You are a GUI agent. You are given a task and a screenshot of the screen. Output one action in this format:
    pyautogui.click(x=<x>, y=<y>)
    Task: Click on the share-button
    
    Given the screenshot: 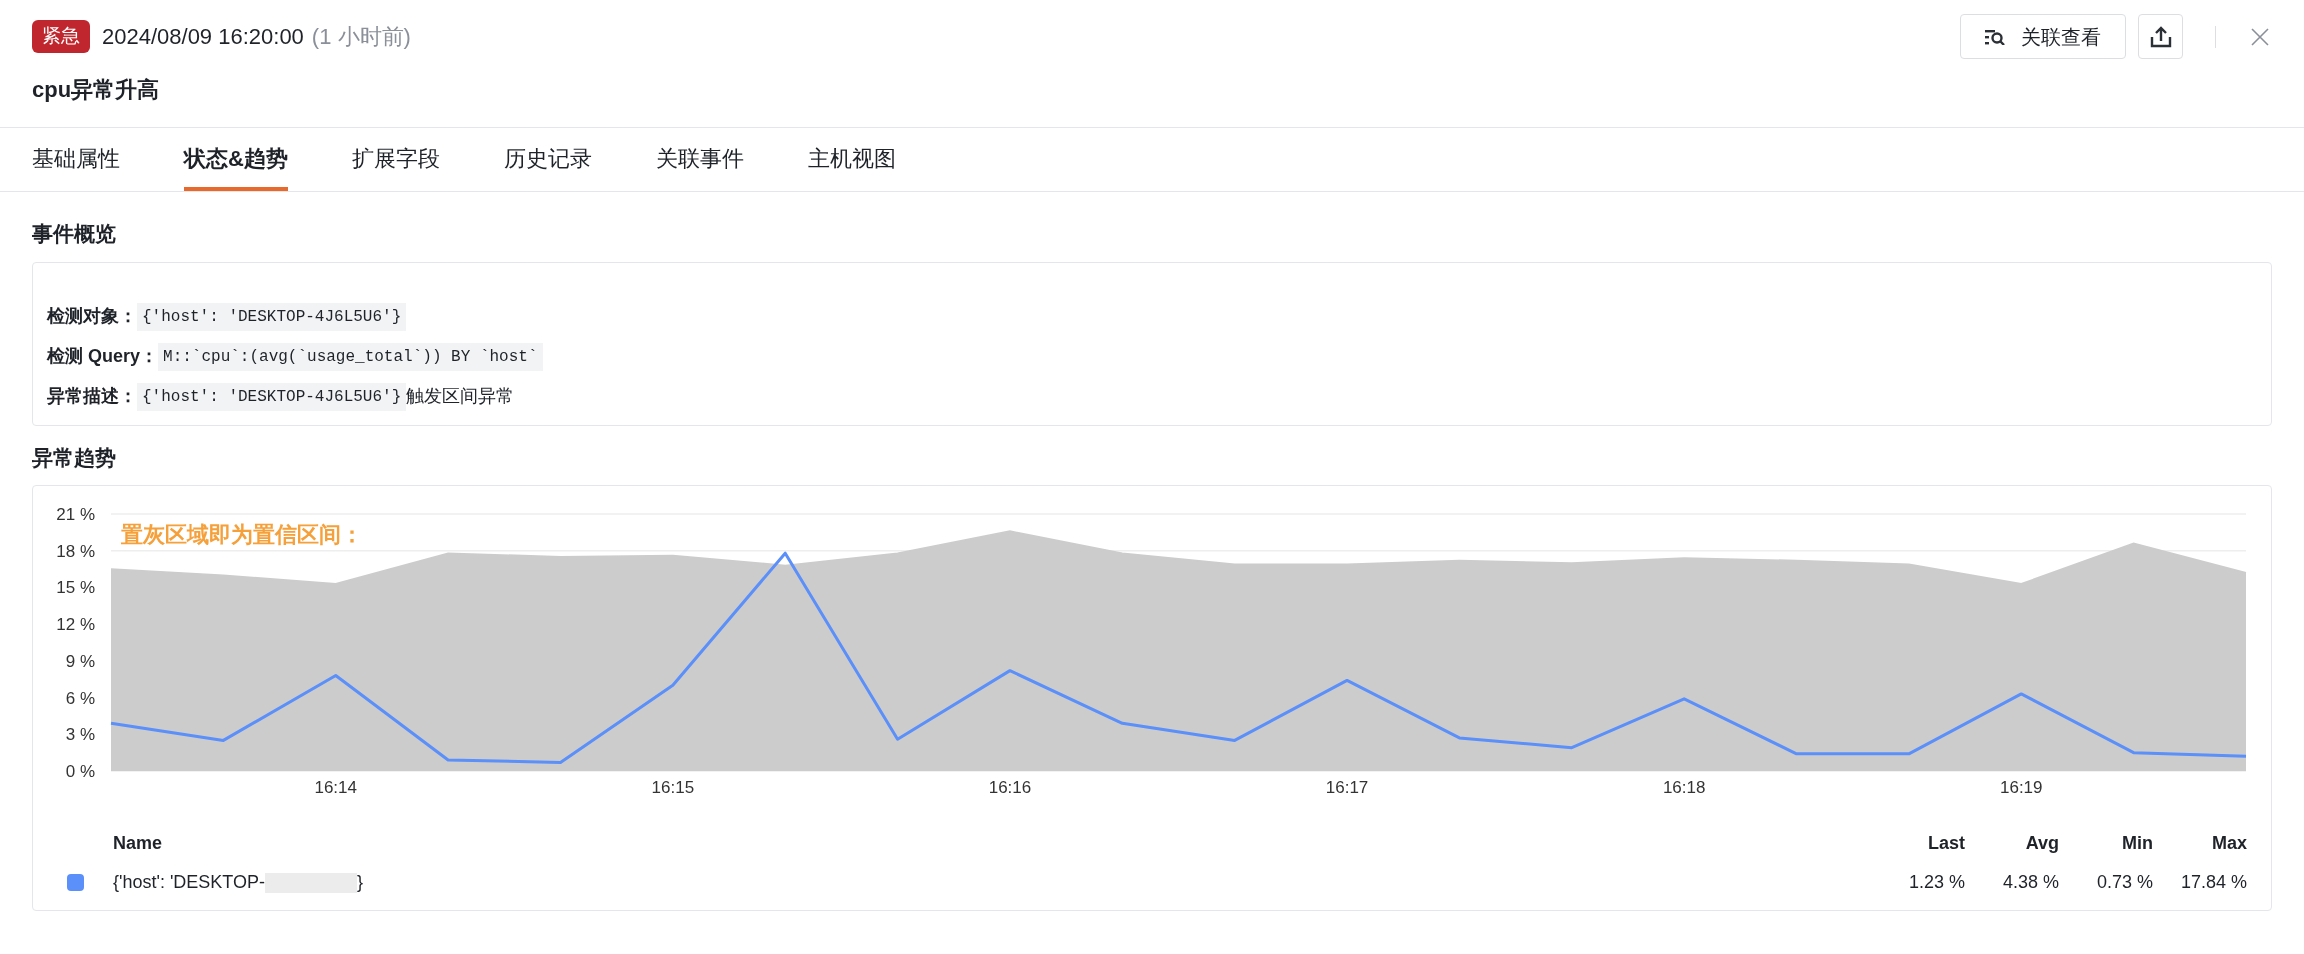 What is the action you would take?
    pyautogui.click(x=2160, y=36)
    